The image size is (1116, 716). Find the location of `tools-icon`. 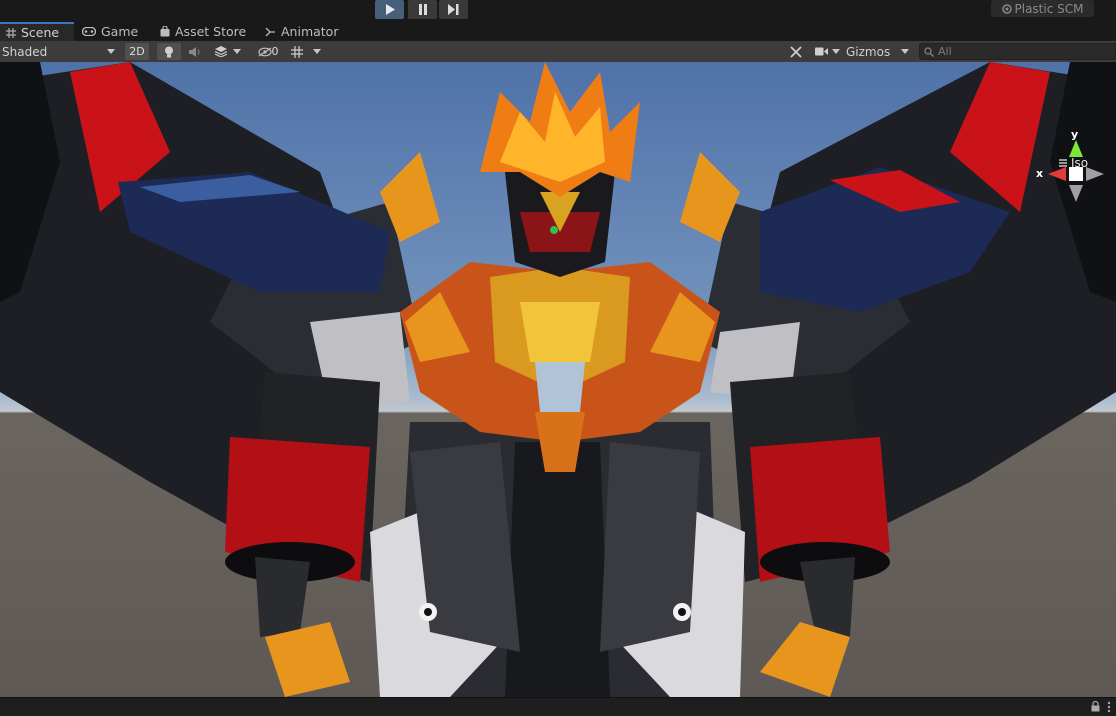

tools-icon is located at coordinates (796, 51).